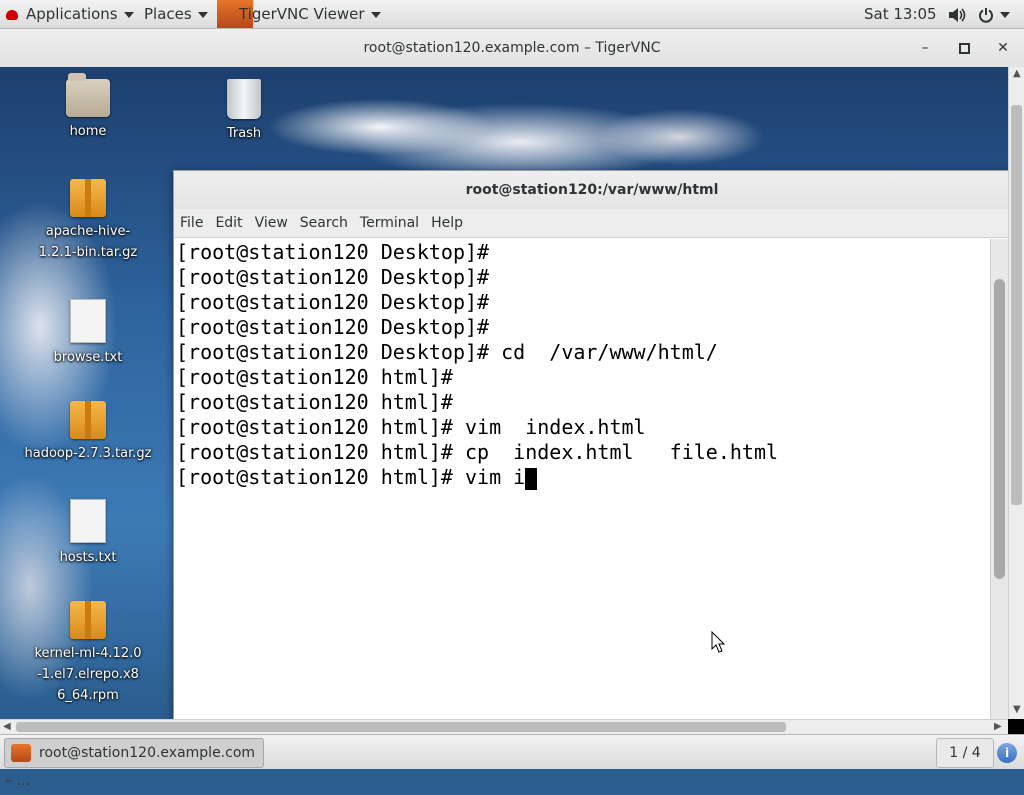 Image resolution: width=1024 pixels, height=795 pixels. I want to click on desktop-icon-trash: Trash, so click(244, 111).